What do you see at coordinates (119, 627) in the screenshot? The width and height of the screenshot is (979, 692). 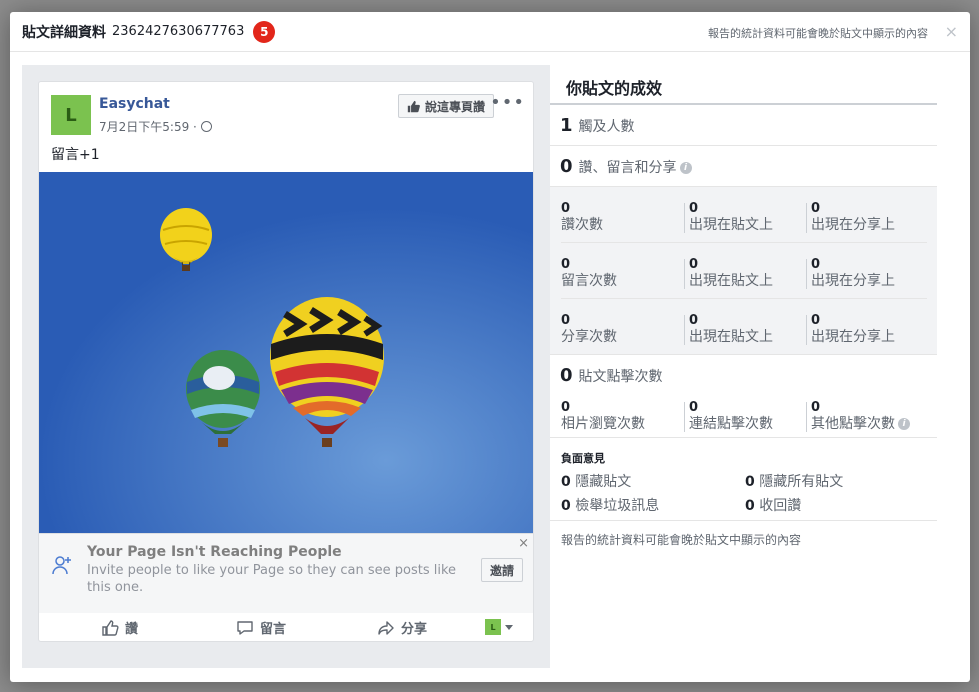 I see `like-action: 讚` at bounding box center [119, 627].